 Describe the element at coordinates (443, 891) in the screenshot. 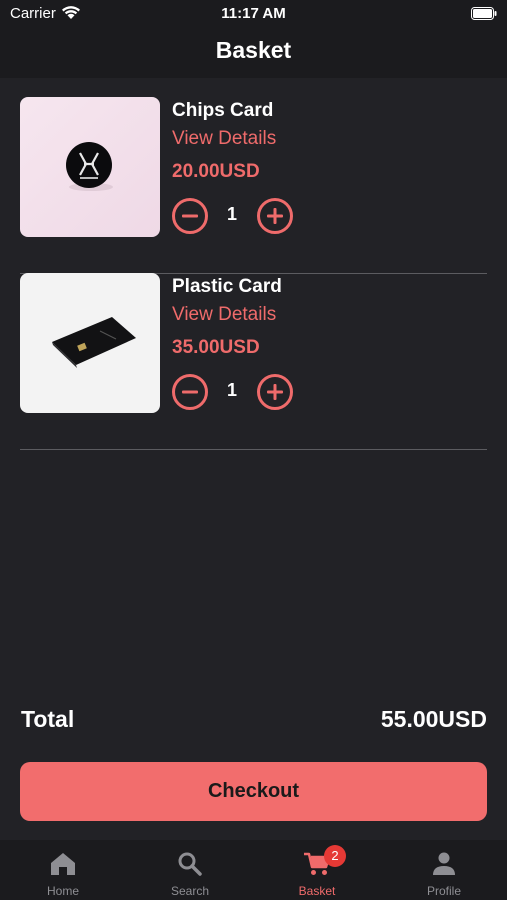

I see `tab-label: Profile` at that location.